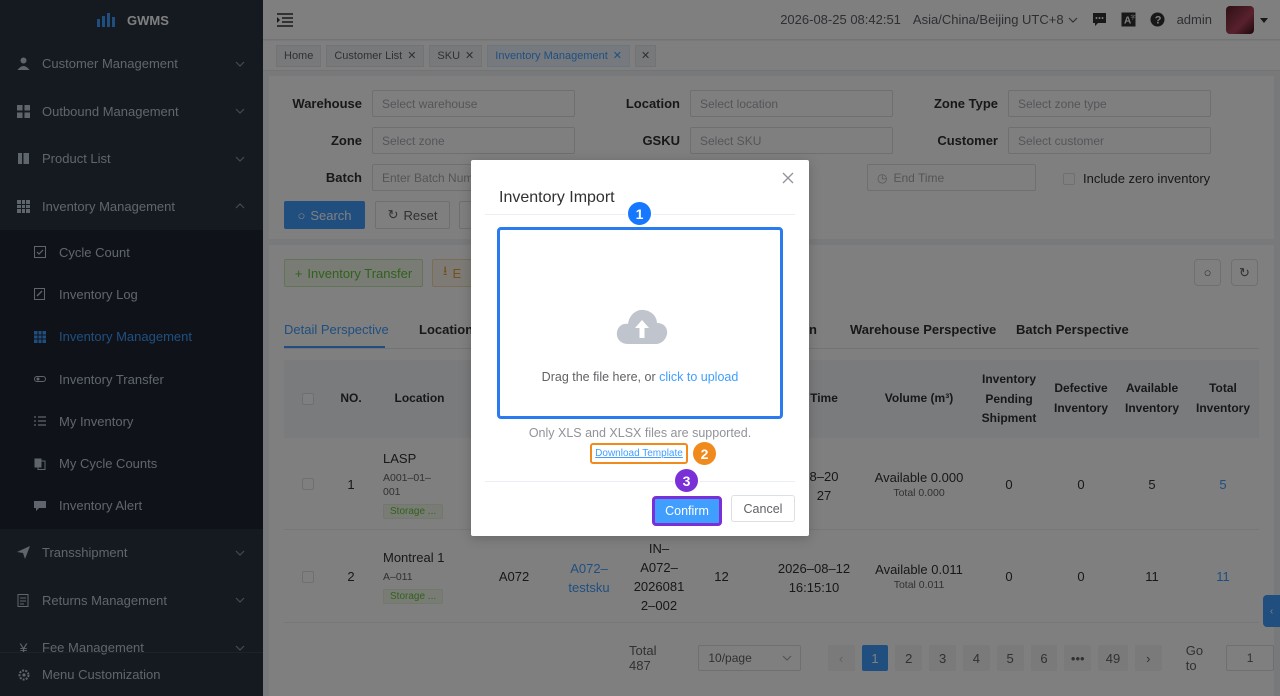 Image resolution: width=1280 pixels, height=696 pixels. Describe the element at coordinates (788, 178) in the screenshot. I see `close-icon` at that location.